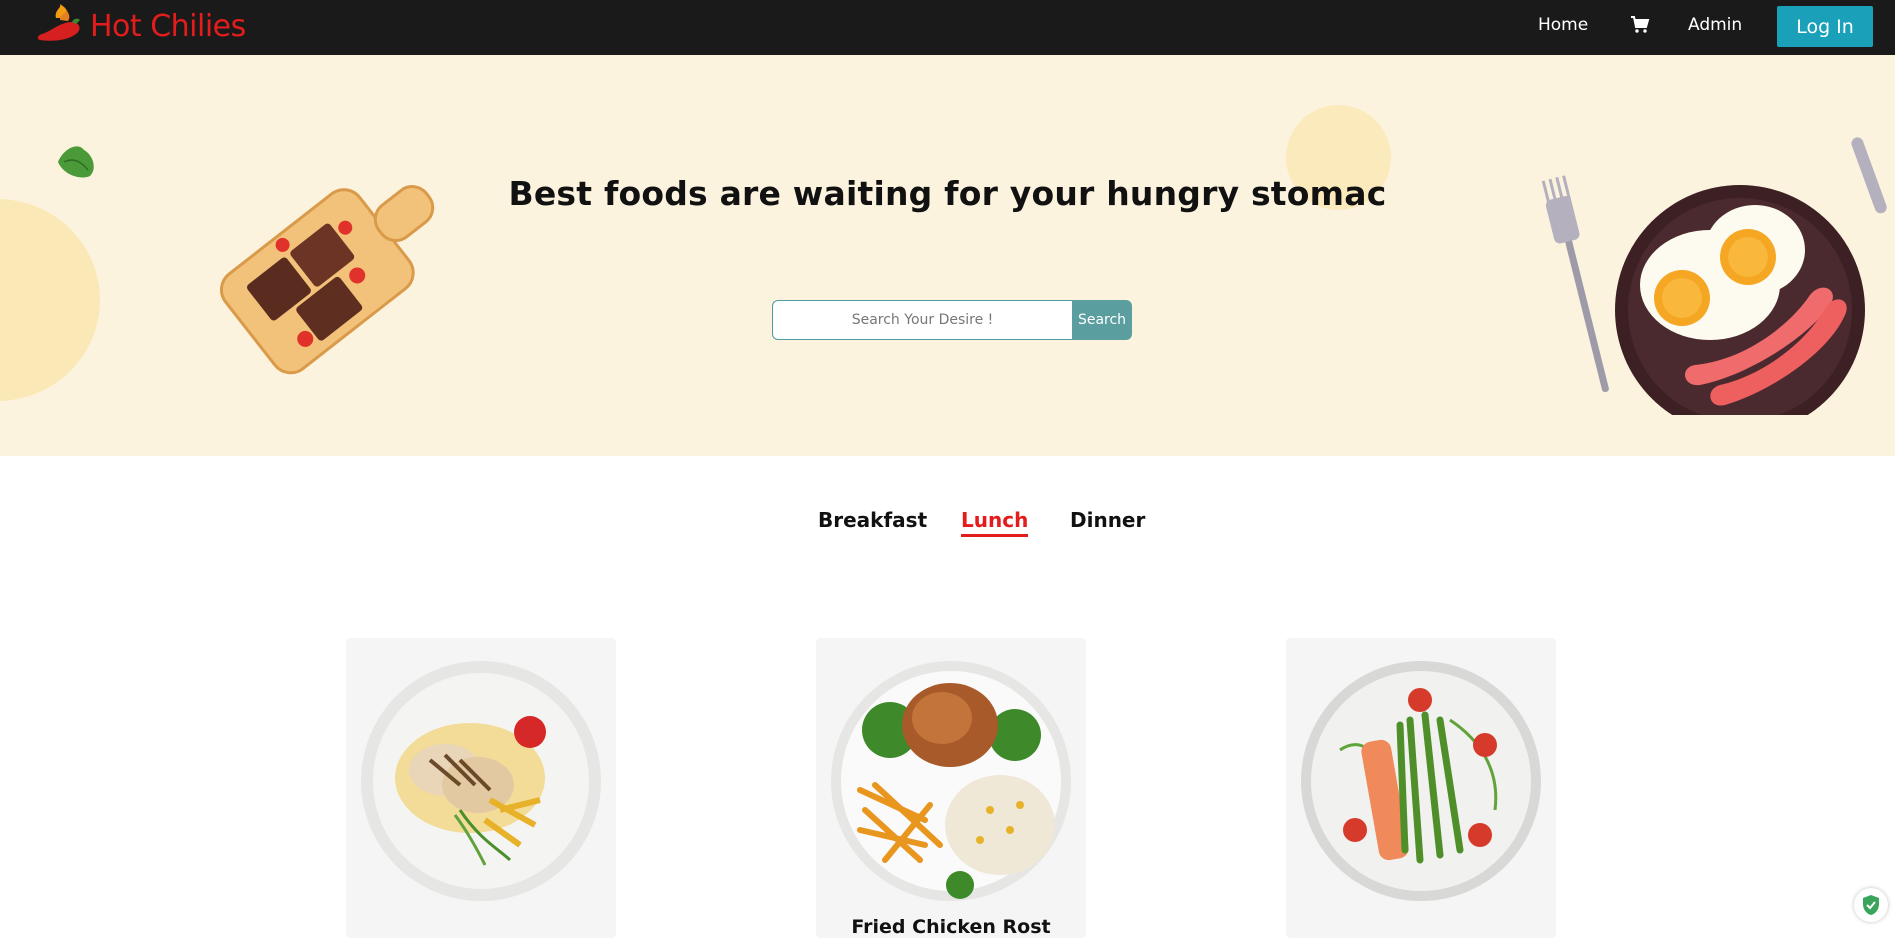 The image size is (1895, 938). Describe the element at coordinates (872, 520) in the screenshot. I see `tab-breakfast: Breakfast` at that location.